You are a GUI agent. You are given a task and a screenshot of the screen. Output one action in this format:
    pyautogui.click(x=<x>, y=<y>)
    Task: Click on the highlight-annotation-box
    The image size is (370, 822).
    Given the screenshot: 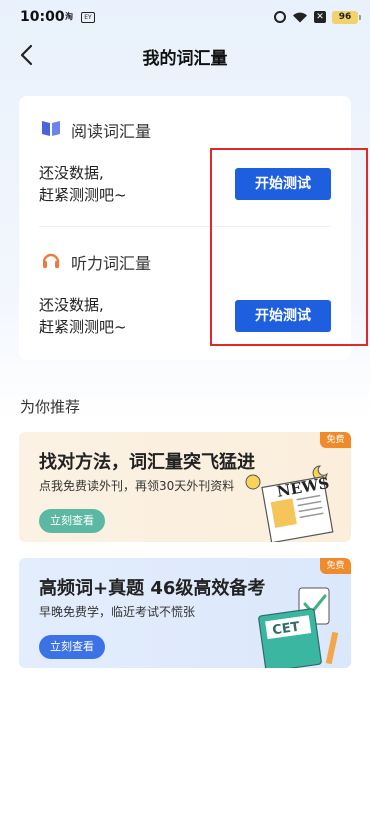 What is the action you would take?
    pyautogui.click(x=289, y=247)
    